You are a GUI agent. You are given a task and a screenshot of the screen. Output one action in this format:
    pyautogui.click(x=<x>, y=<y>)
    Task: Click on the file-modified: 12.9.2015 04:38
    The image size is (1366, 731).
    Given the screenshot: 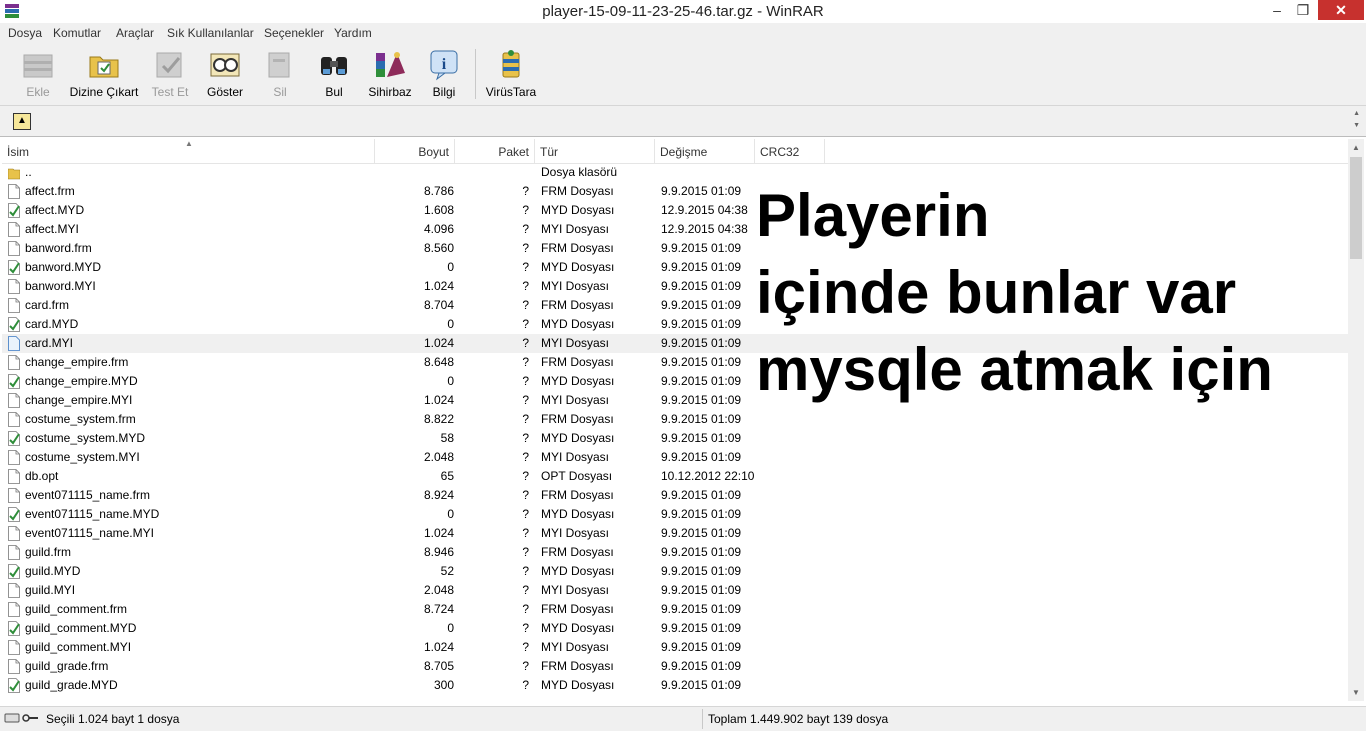 What is the action you would take?
    pyautogui.click(x=704, y=210)
    